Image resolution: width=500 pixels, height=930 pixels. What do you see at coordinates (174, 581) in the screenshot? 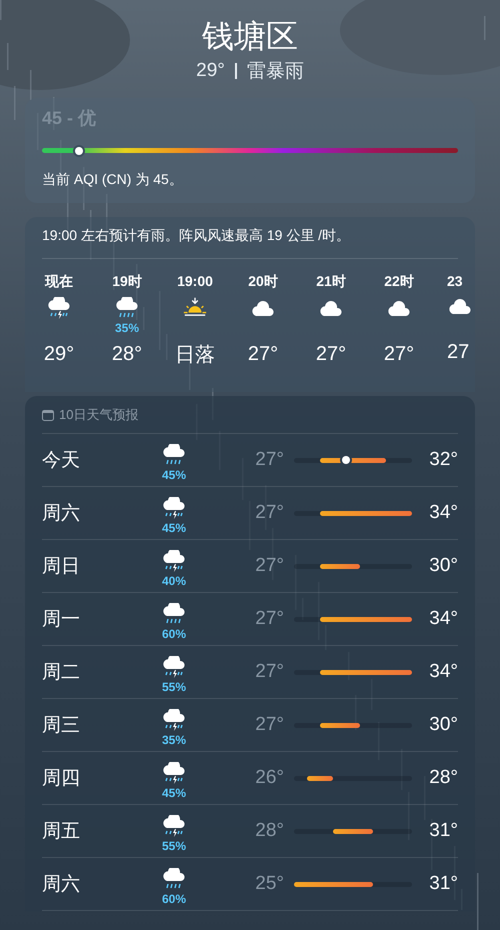
I see `precipitation-chance: 40%` at bounding box center [174, 581].